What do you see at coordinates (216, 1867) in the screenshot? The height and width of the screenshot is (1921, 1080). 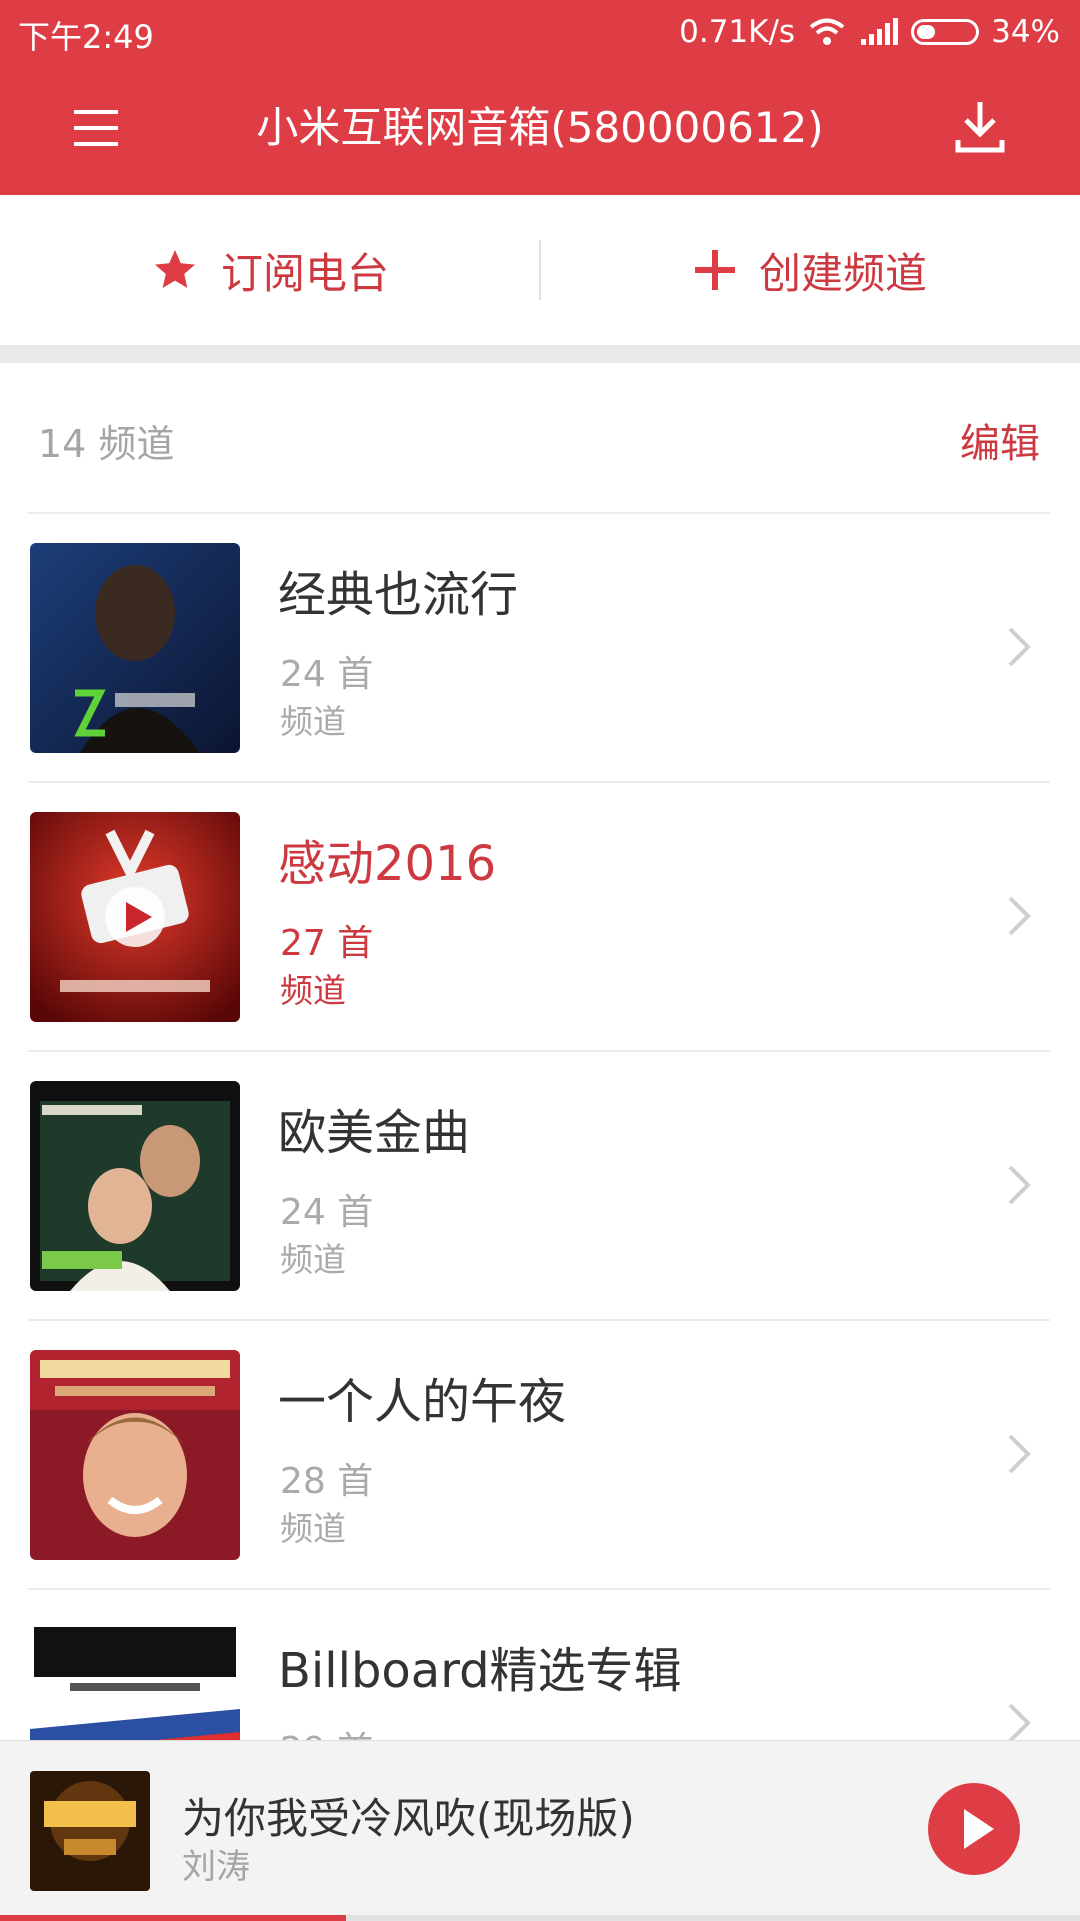 I see `now-playing-artist: 刘涛` at bounding box center [216, 1867].